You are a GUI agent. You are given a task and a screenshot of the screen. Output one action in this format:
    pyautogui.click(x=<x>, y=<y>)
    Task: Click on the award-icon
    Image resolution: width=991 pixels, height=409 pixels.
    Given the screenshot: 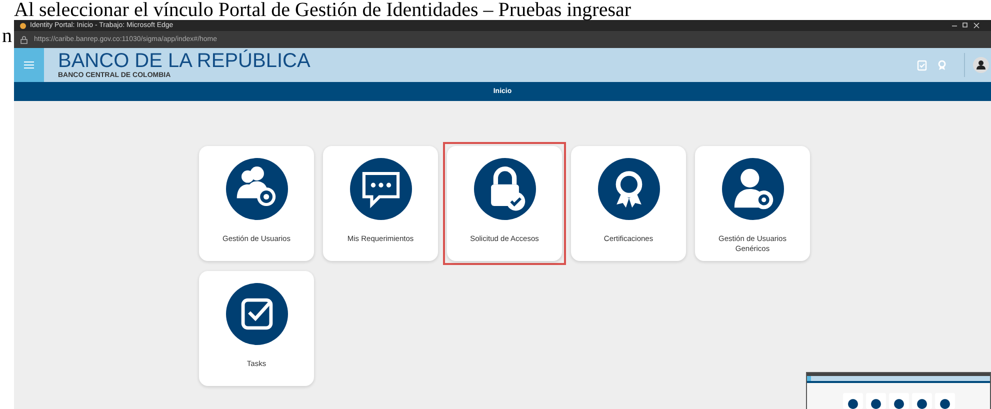 What is the action you would take?
    pyautogui.click(x=942, y=65)
    